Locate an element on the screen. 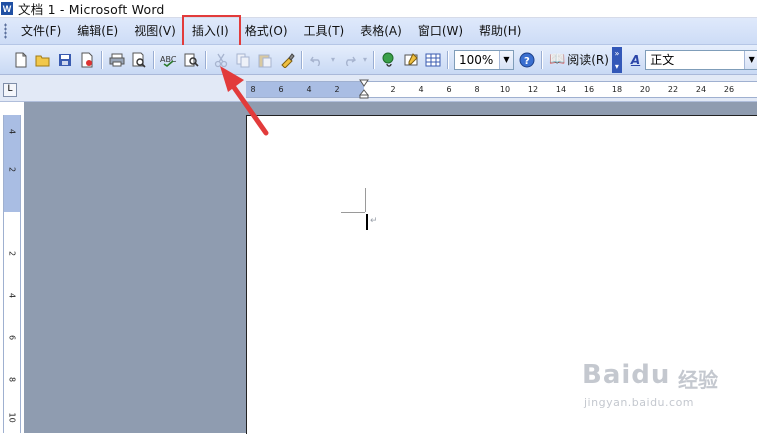 This screenshot has height=434, width=757. watermark-brand: Baidu is located at coordinates (626, 375).